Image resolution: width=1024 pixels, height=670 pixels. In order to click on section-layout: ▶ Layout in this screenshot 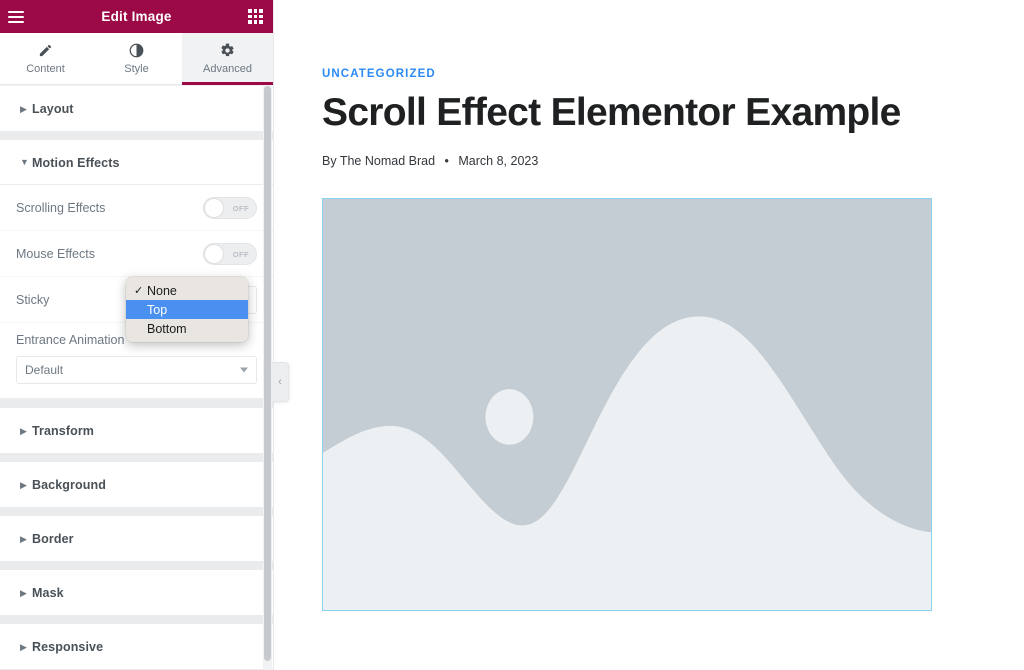, I will do `click(136, 108)`.